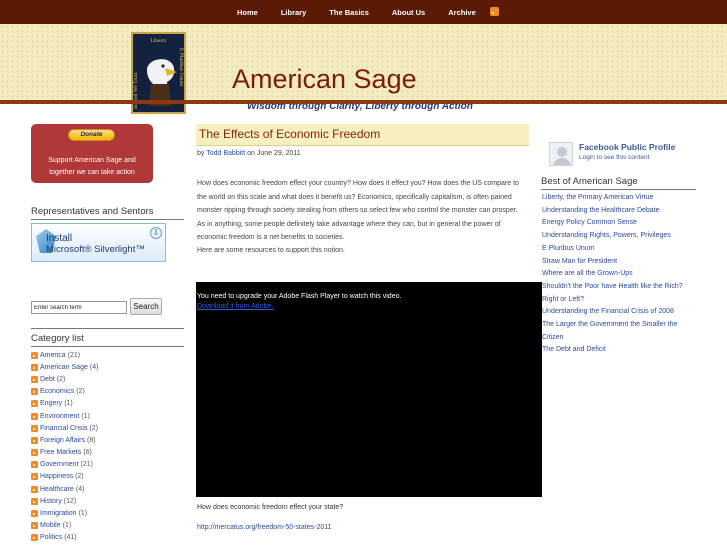 This screenshot has width=727, height=545. What do you see at coordinates (98, 242) in the screenshot?
I see `install-silverlight-button: Install Microsoft® Silverlight™ ⇩` at bounding box center [98, 242].